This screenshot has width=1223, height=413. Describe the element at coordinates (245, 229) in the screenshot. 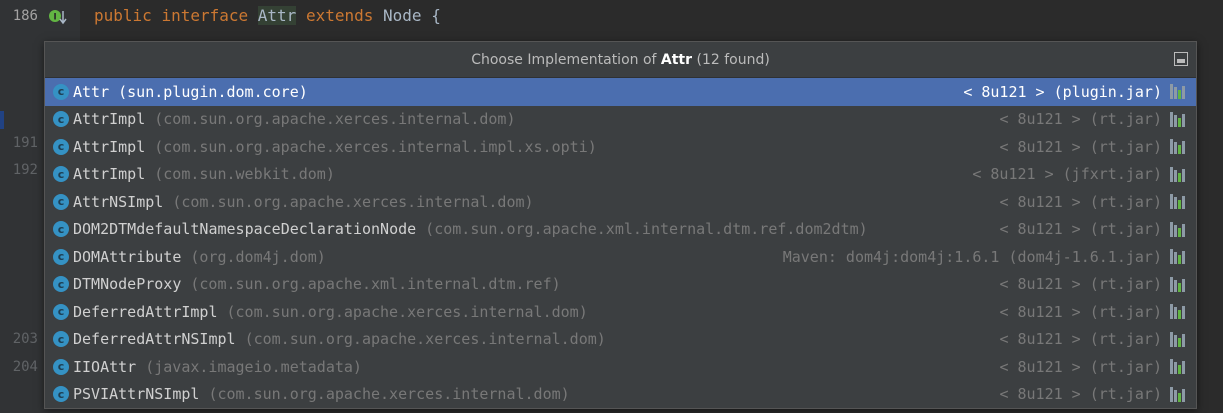

I see `class-name: DOM2DTMdefaultNamespaceDeclarationNode` at that location.